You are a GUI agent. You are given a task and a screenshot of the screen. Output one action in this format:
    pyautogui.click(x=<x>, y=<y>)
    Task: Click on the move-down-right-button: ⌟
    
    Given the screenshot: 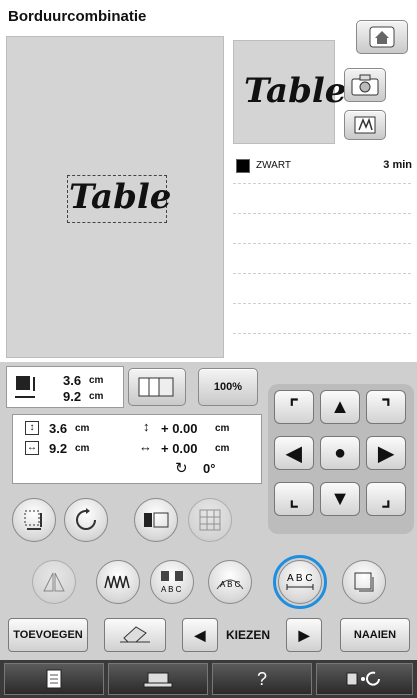 What is the action you would take?
    pyautogui.click(x=386, y=499)
    